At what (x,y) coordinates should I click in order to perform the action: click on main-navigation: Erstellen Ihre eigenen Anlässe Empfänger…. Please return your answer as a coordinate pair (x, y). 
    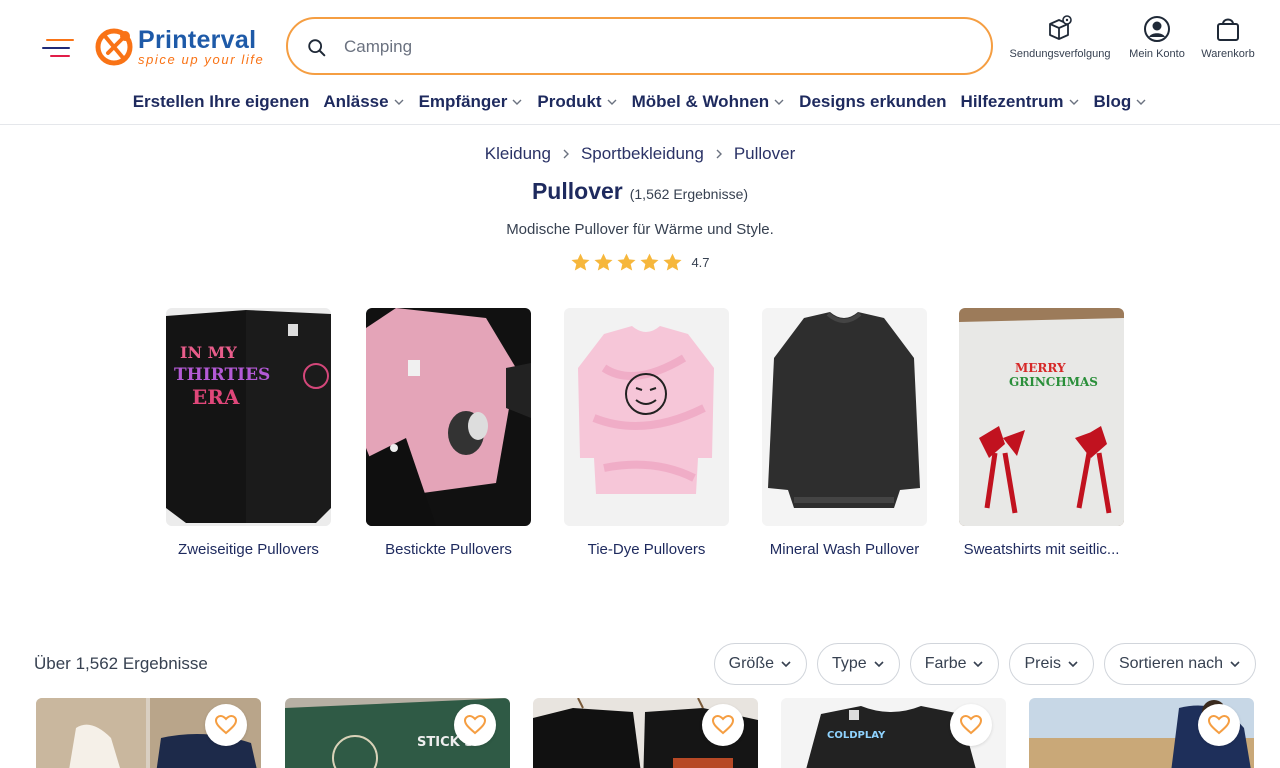
    Looking at the image, I should click on (640, 102).